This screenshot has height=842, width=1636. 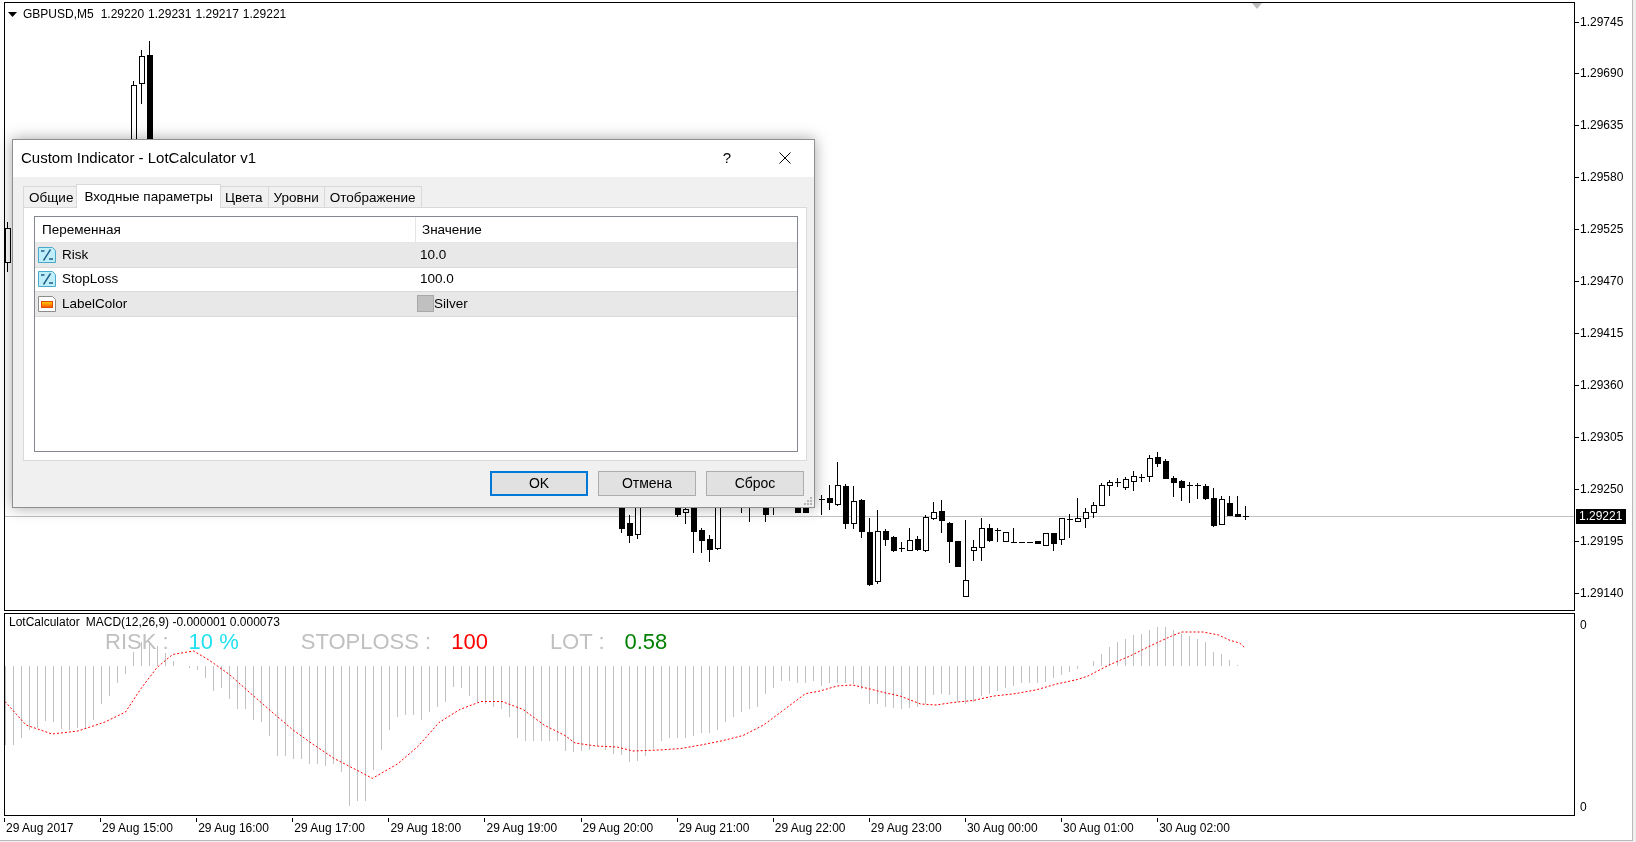 I want to click on lot-value: 0.58, so click(x=646, y=642).